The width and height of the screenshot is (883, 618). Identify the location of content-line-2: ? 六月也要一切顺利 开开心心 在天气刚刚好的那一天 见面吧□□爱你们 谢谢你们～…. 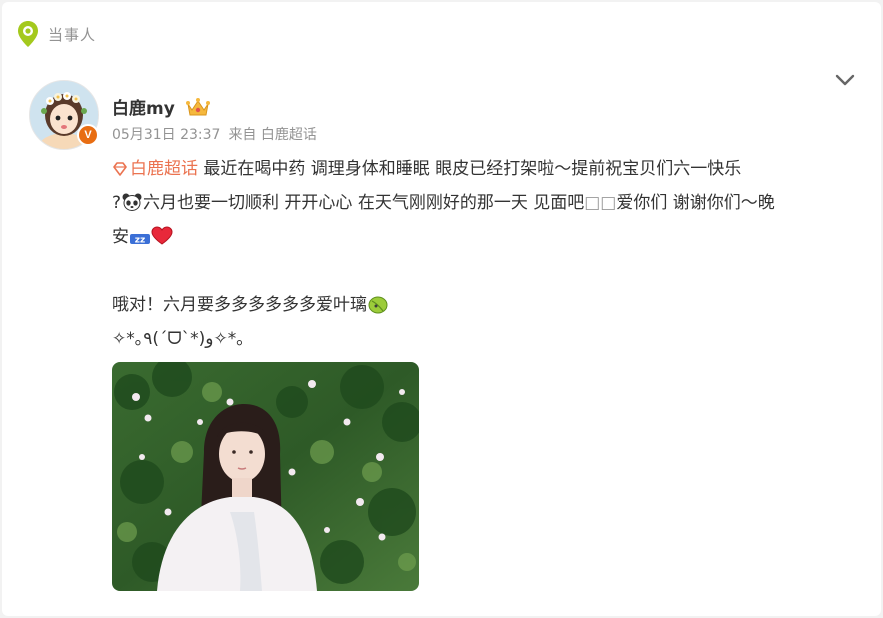
(486, 203).